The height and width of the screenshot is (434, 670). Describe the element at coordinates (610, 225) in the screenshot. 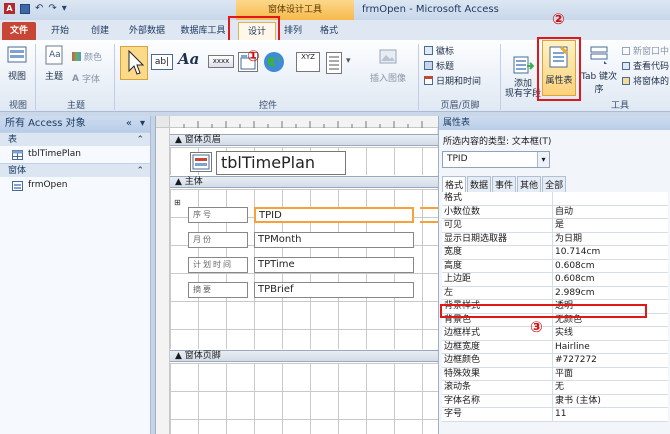

I see `property-value: 是` at that location.